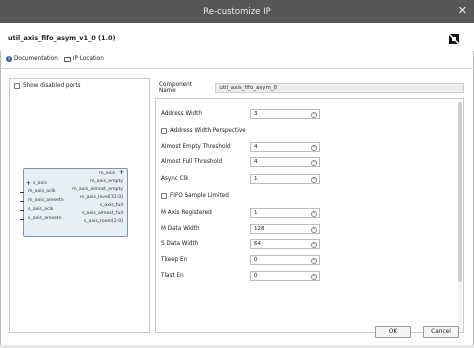 The width and height of the screenshot is (474, 348). Describe the element at coordinates (208, 131) in the screenshot. I see `address-width-perspective-label: Address Width Perspective` at that location.